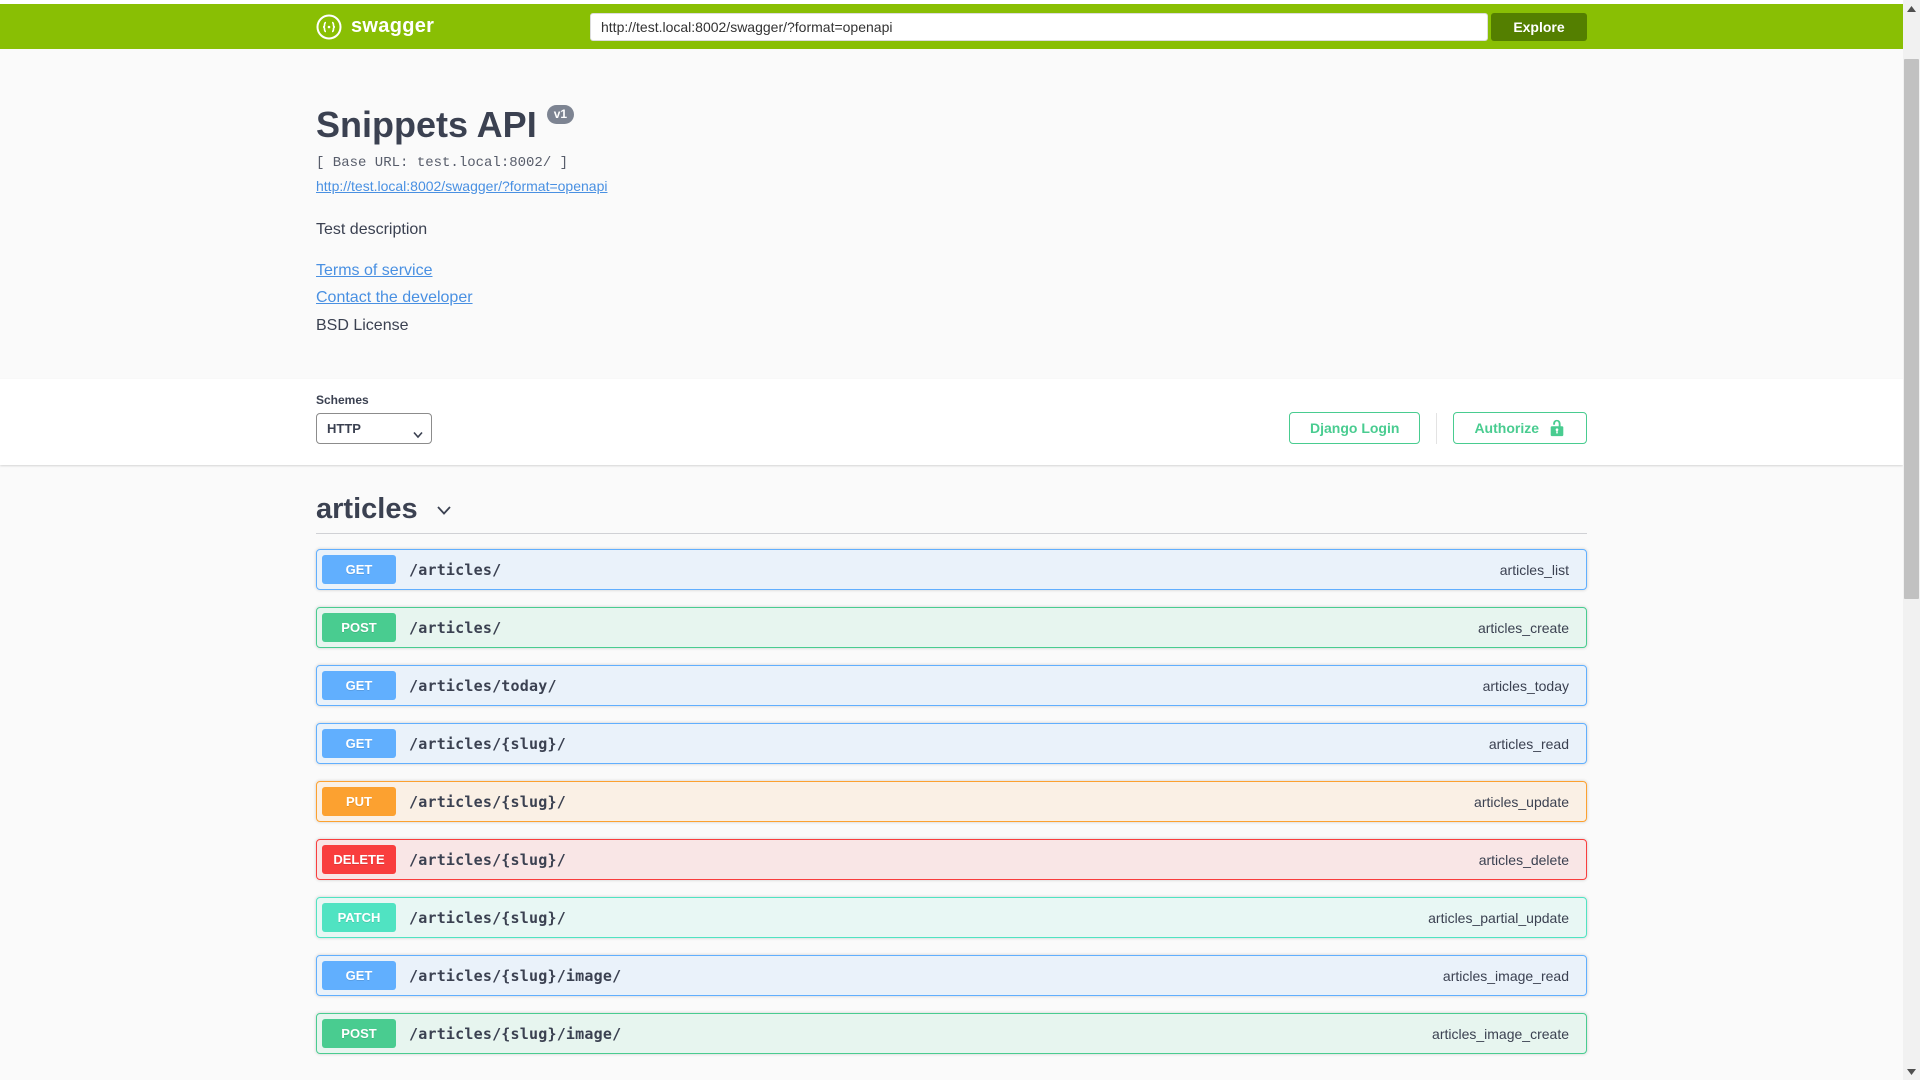 The height and width of the screenshot is (1080, 1920). I want to click on method-badge: DELETE, so click(359, 859).